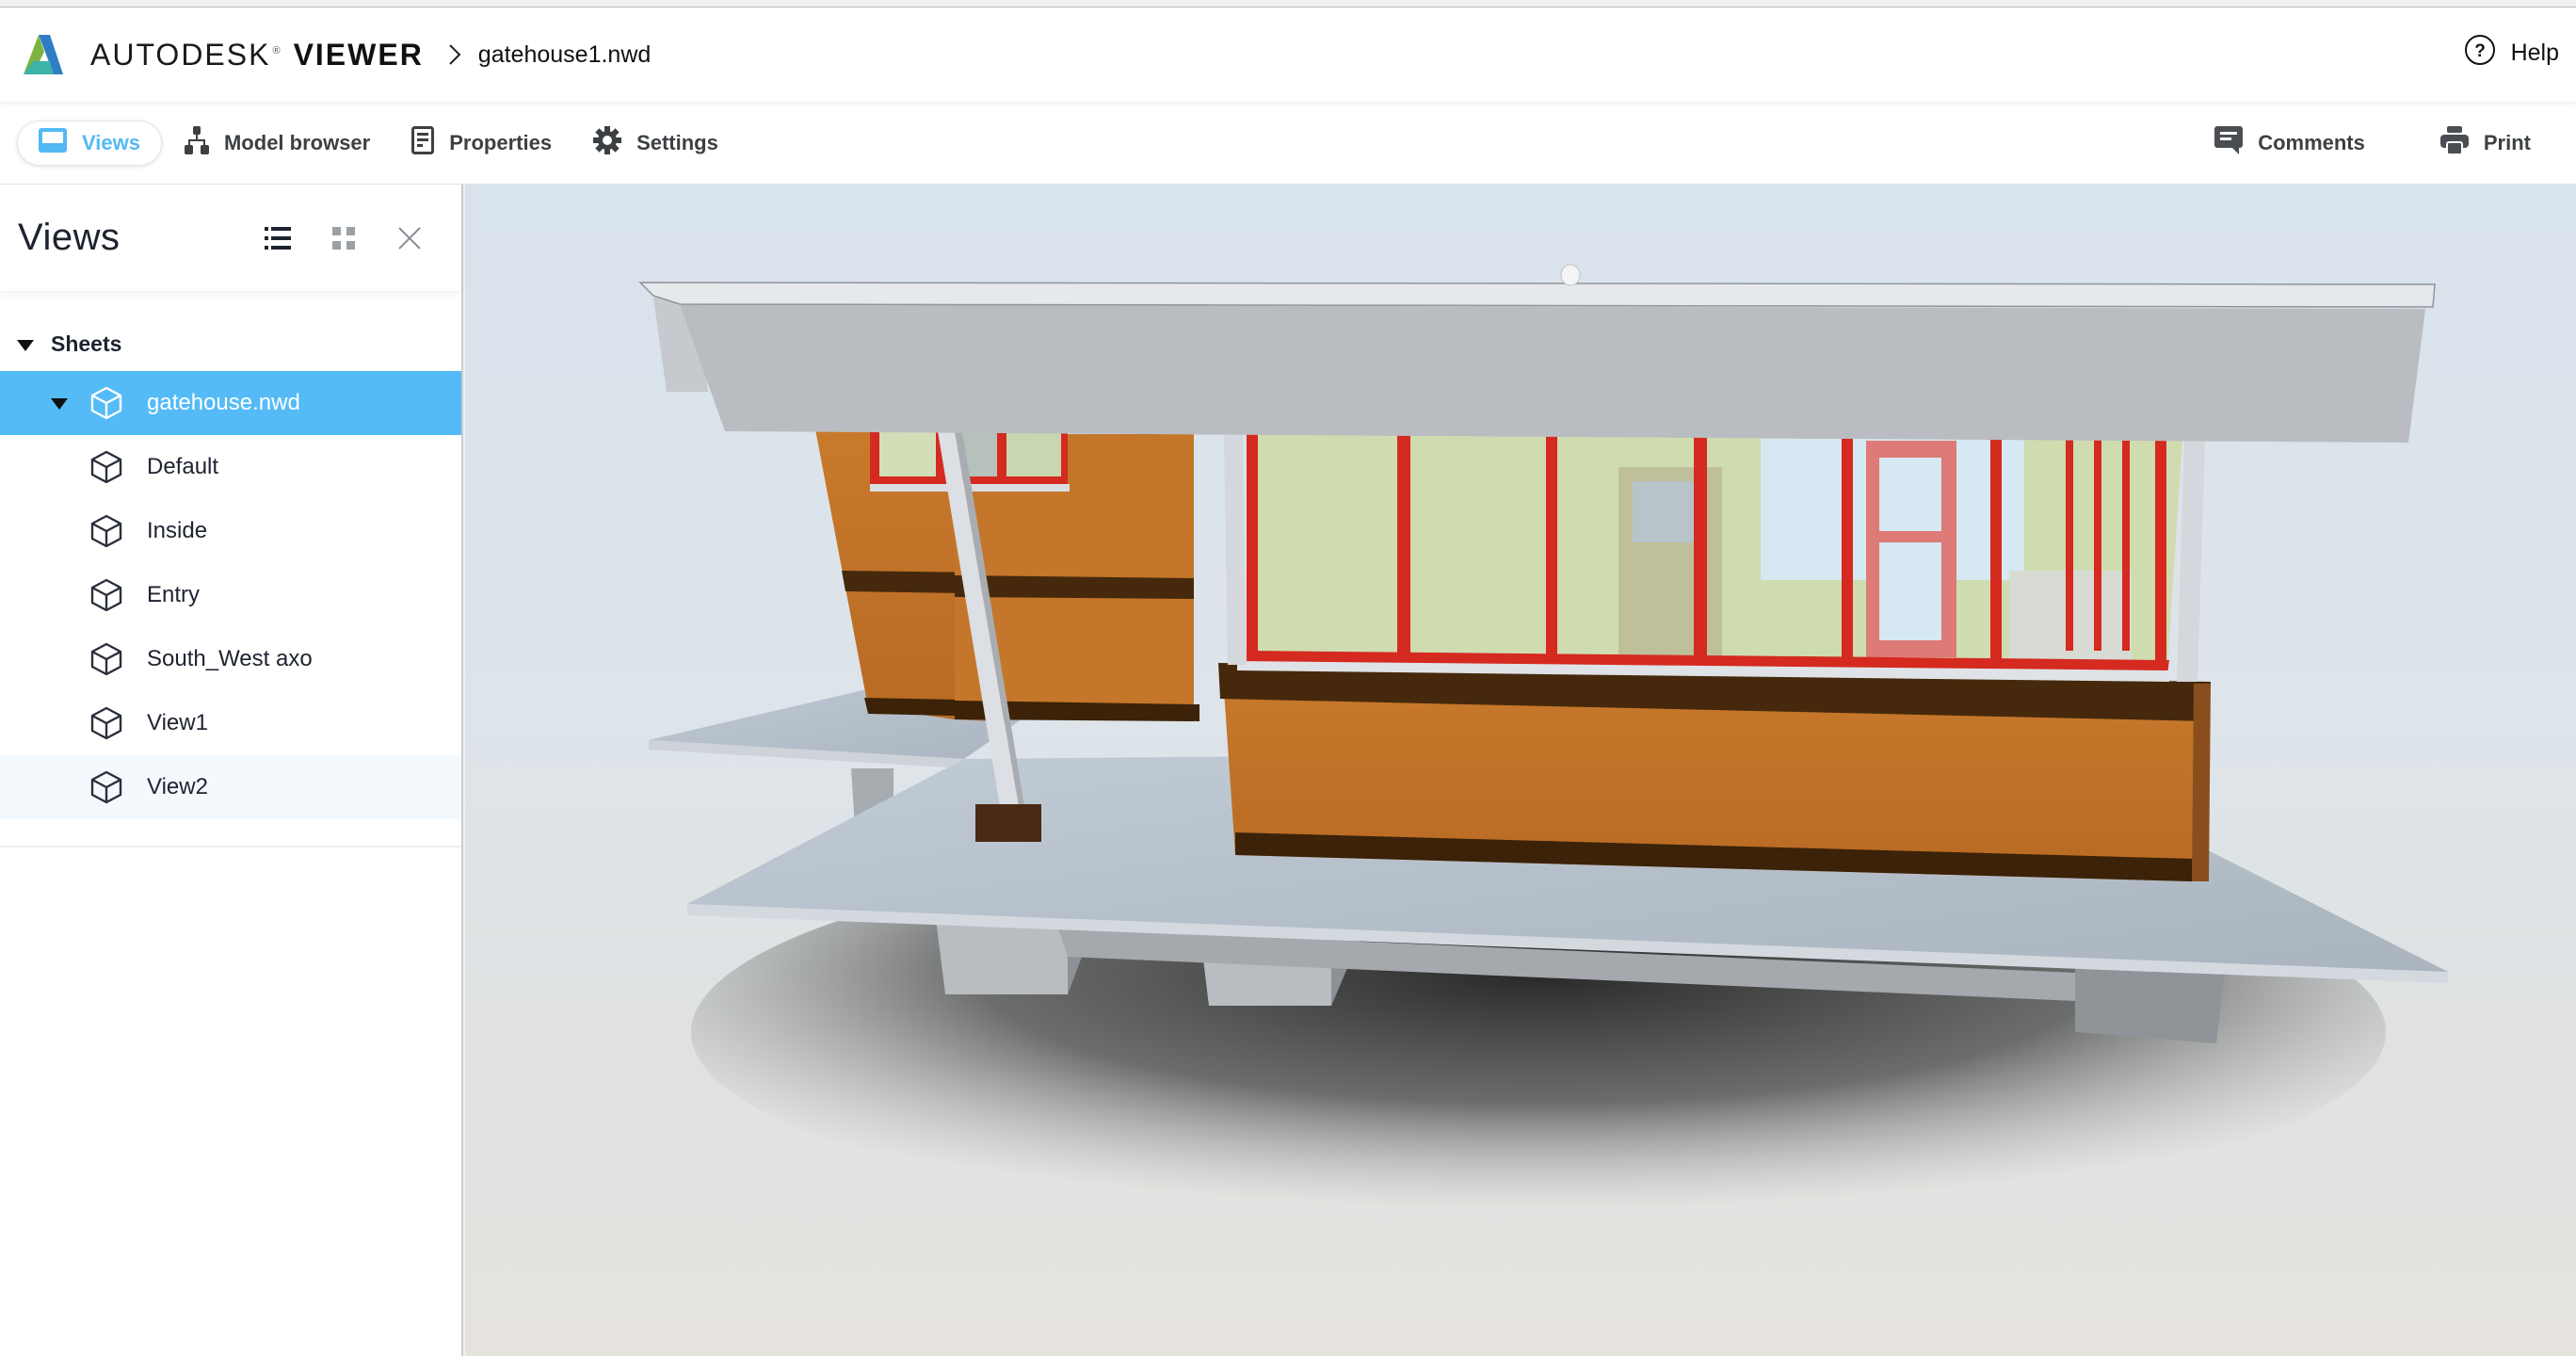 This screenshot has width=2576, height=1356. Describe the element at coordinates (230, 833) in the screenshot. I see `tree-divider` at that location.